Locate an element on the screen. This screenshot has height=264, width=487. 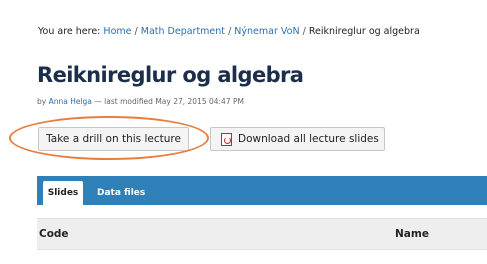
pdf-icon is located at coordinates (226, 139).